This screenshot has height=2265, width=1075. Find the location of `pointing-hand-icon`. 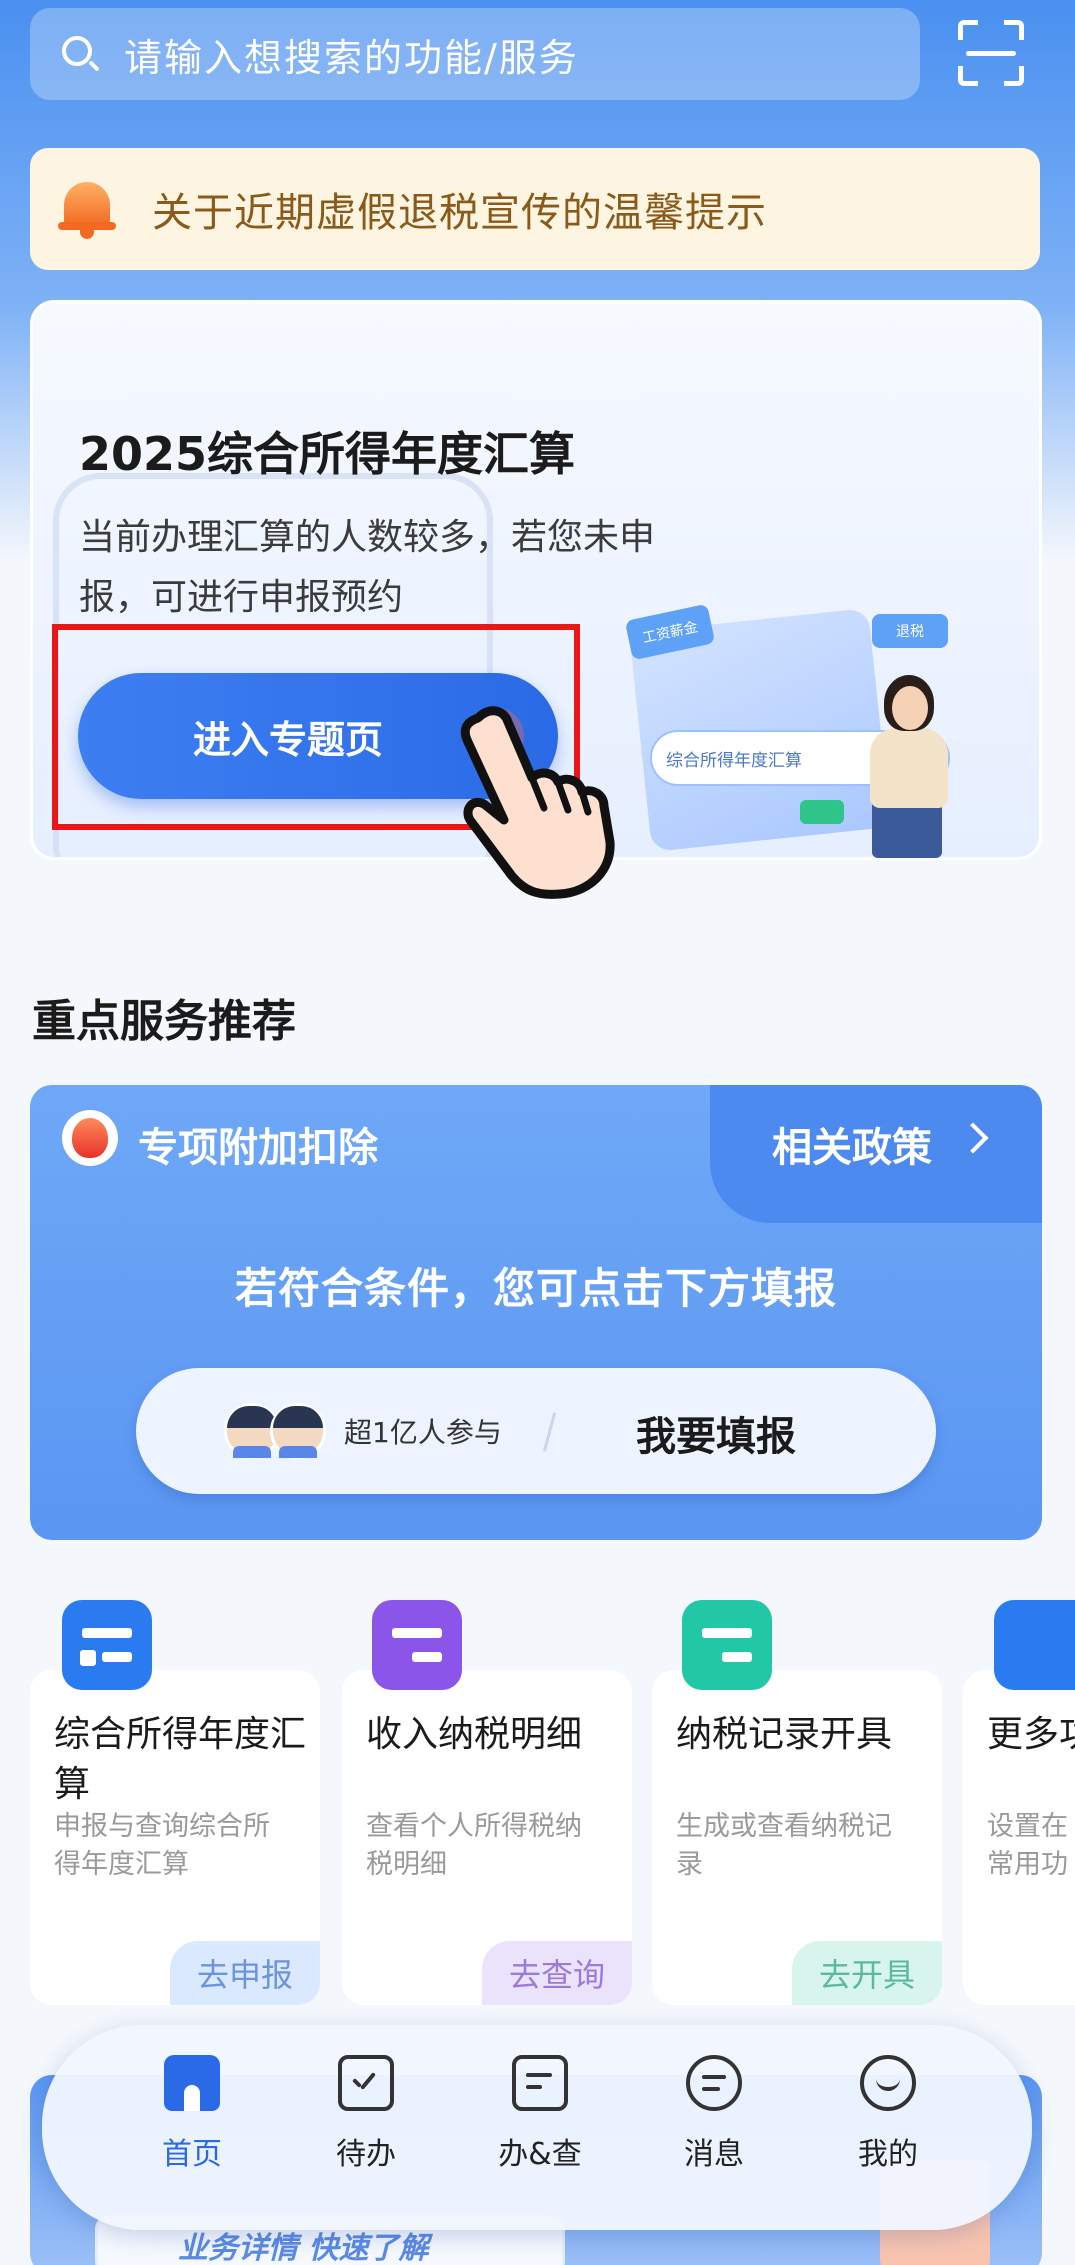

pointing-hand-icon is located at coordinates (537, 802).